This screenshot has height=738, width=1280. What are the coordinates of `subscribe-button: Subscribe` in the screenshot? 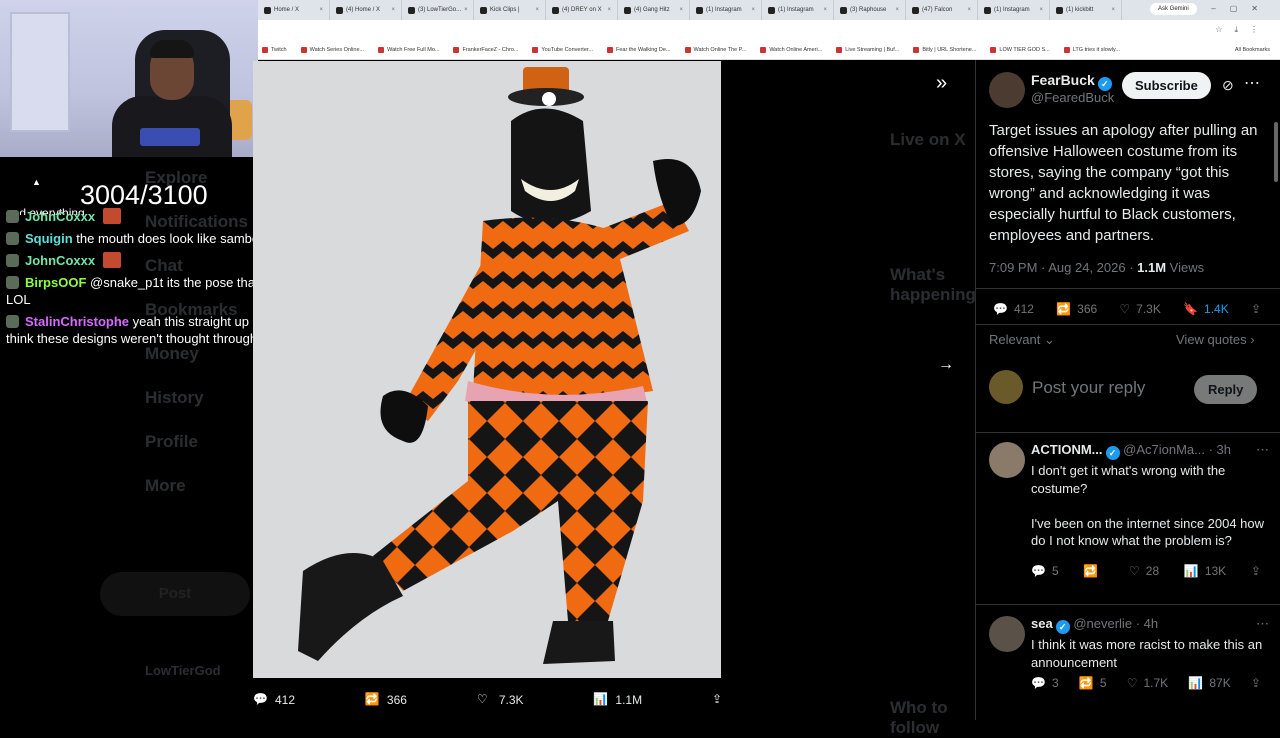 It's located at (1166, 85).